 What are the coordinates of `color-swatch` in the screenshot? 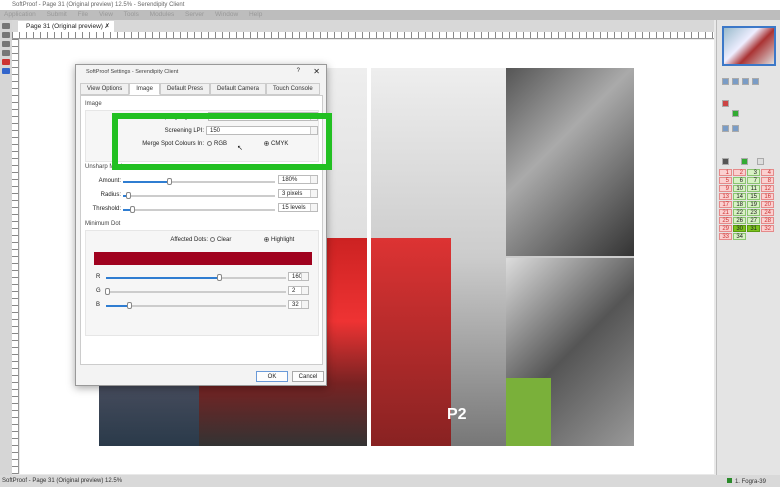 It's located at (203, 258).